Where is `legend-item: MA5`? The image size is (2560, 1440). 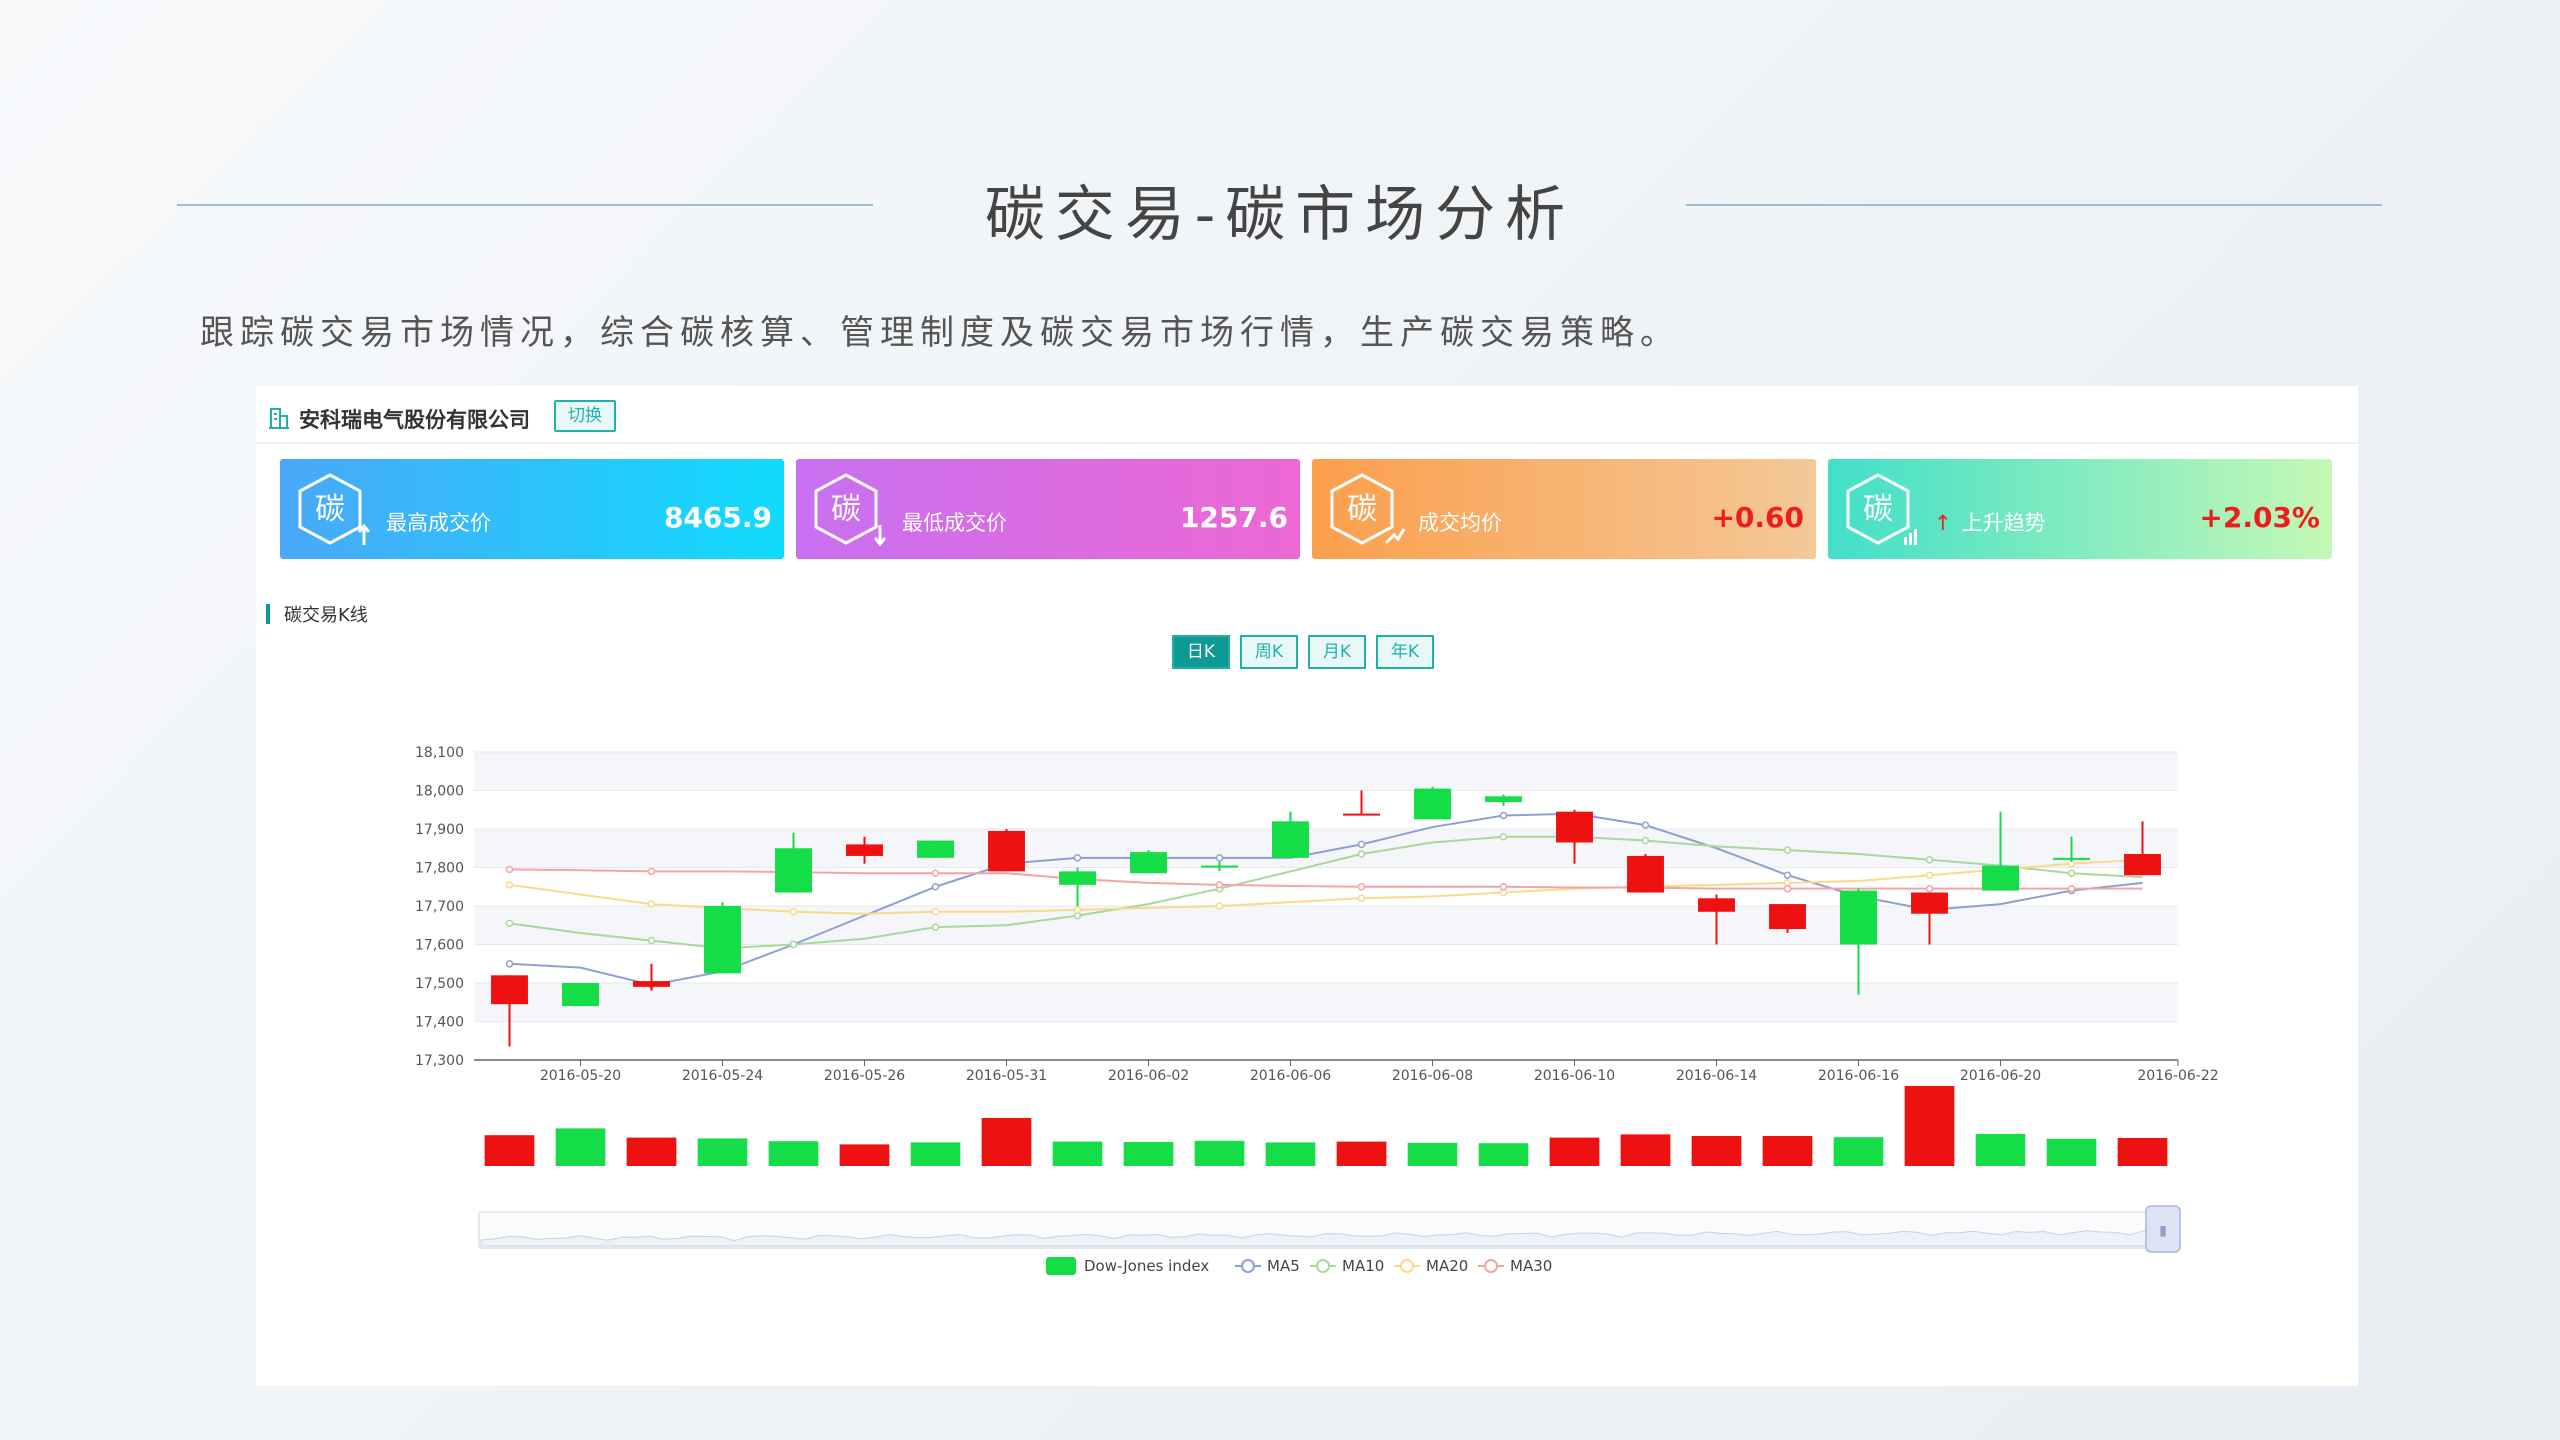 legend-item: MA5 is located at coordinates (1267, 1266).